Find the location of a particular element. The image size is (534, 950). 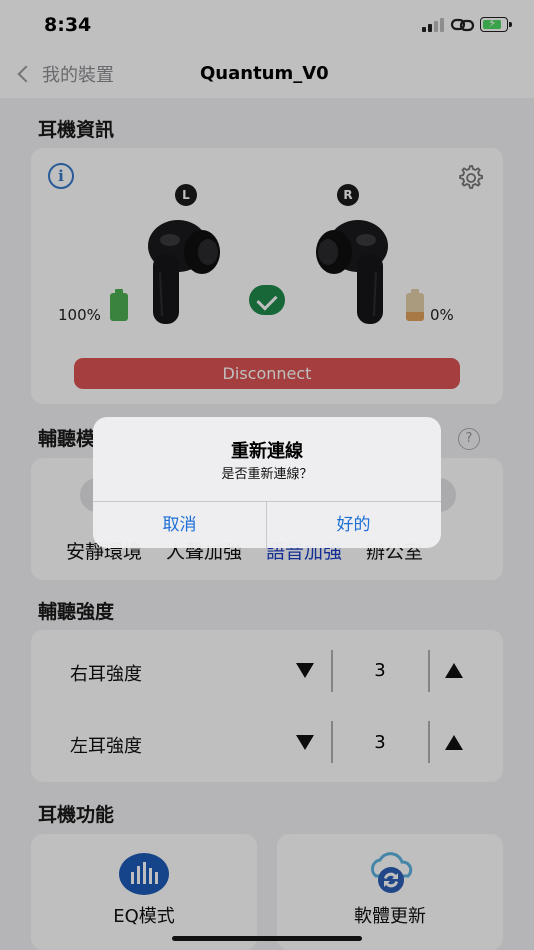

cancel-button: 取消 is located at coordinates (179, 525).